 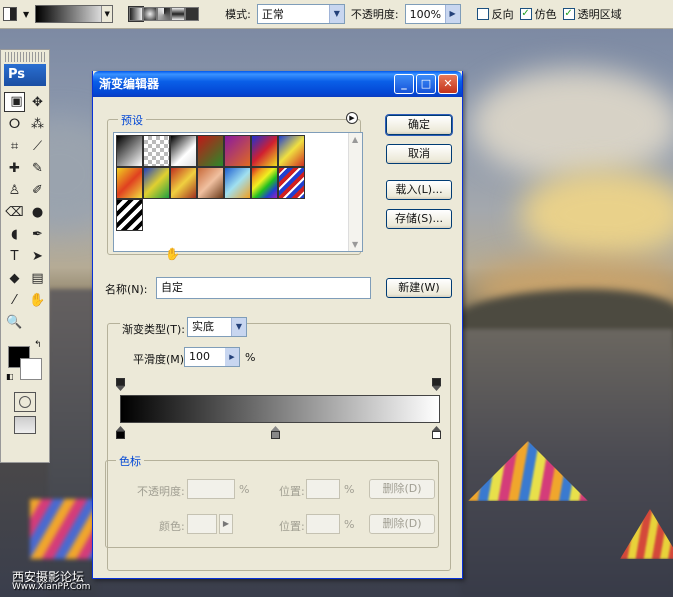 What do you see at coordinates (419, 288) in the screenshot?
I see `new-button: 新建(W)` at bounding box center [419, 288].